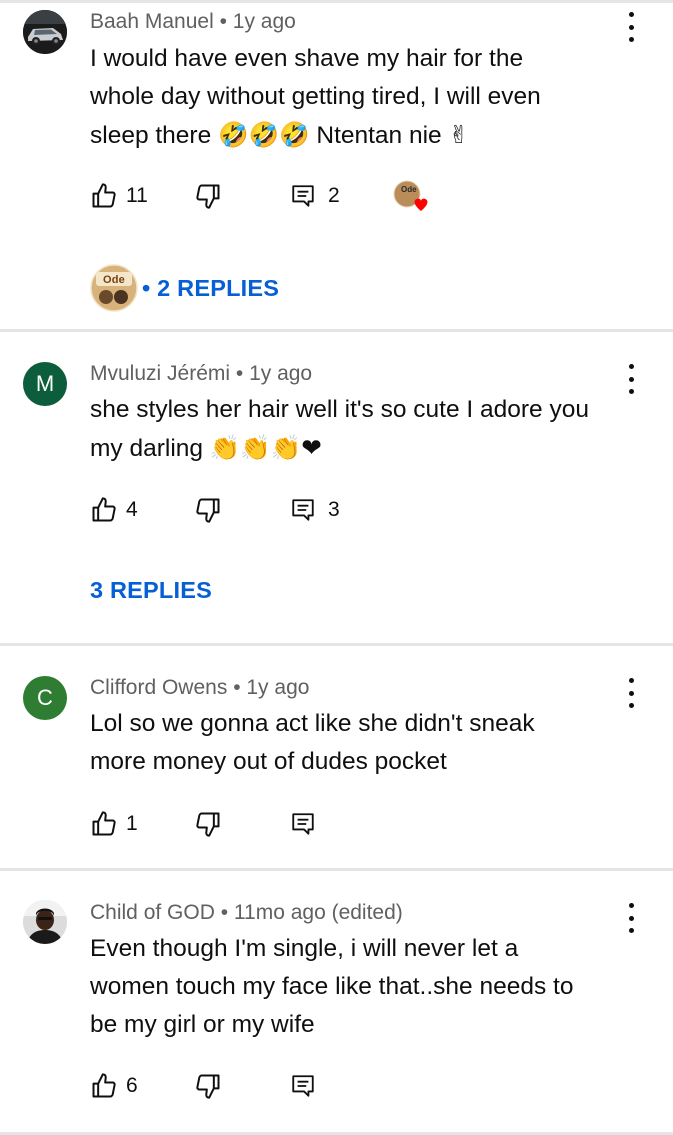  I want to click on person-photo-avatar, so click(45, 922).